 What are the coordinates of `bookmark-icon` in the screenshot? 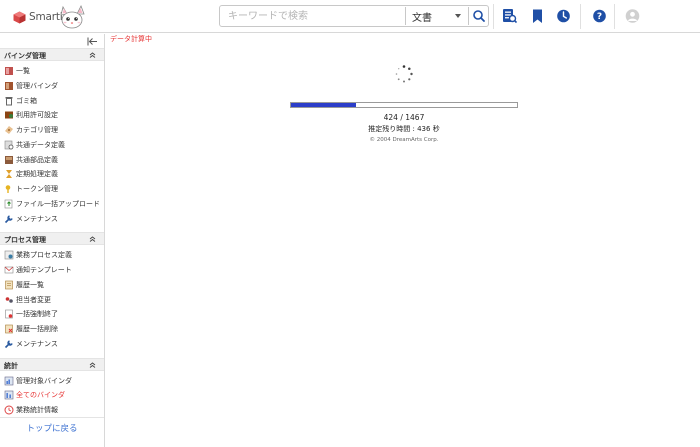 It's located at (537, 16).